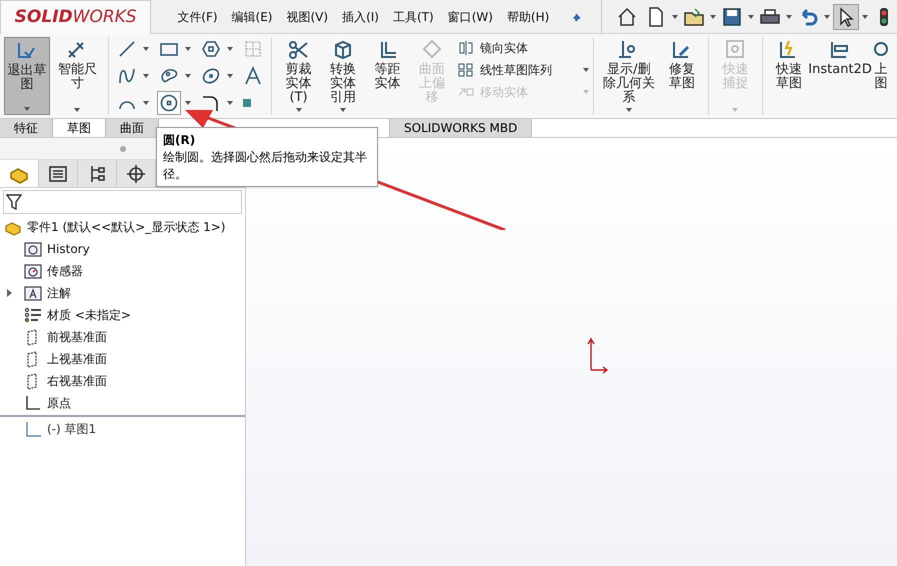 This screenshot has height=566, width=897. I want to click on button-label: 上图, so click(881, 77).